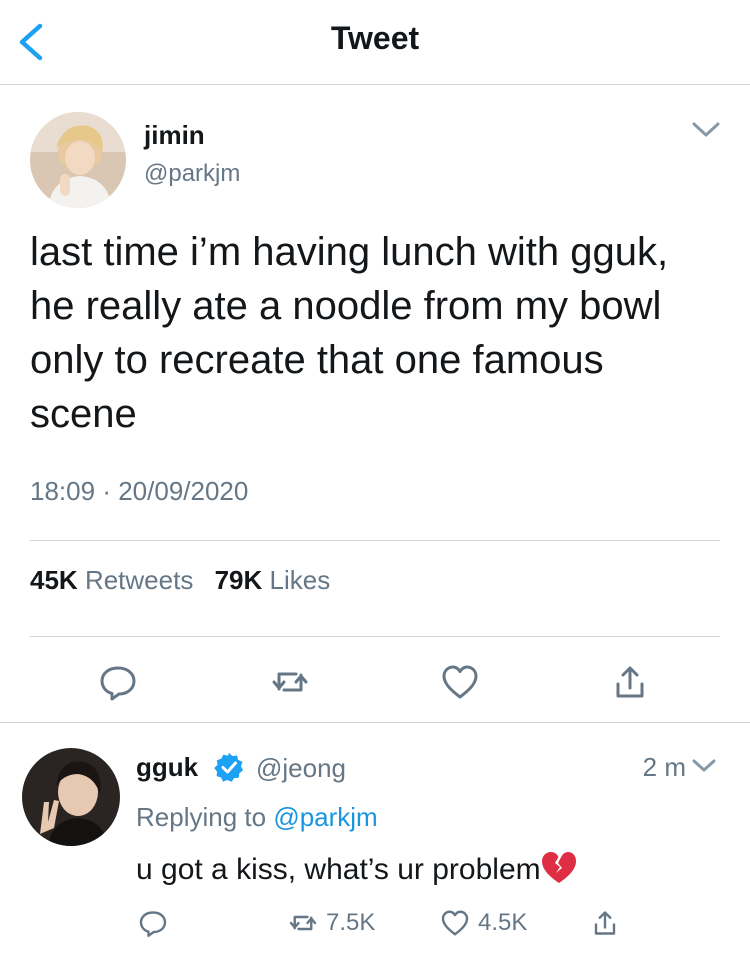 This screenshot has width=750, height=953. Describe the element at coordinates (63, 491) in the screenshot. I see `tweet-time: 18:09` at that location.